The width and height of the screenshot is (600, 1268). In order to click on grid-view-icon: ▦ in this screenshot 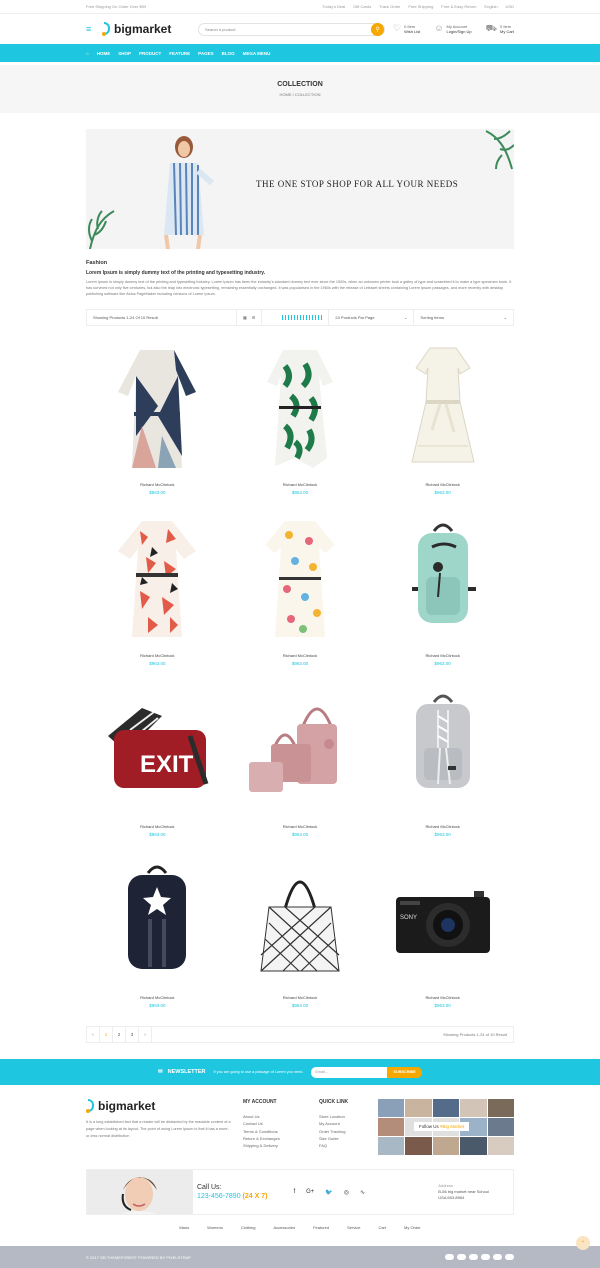, I will do `click(245, 317)`.